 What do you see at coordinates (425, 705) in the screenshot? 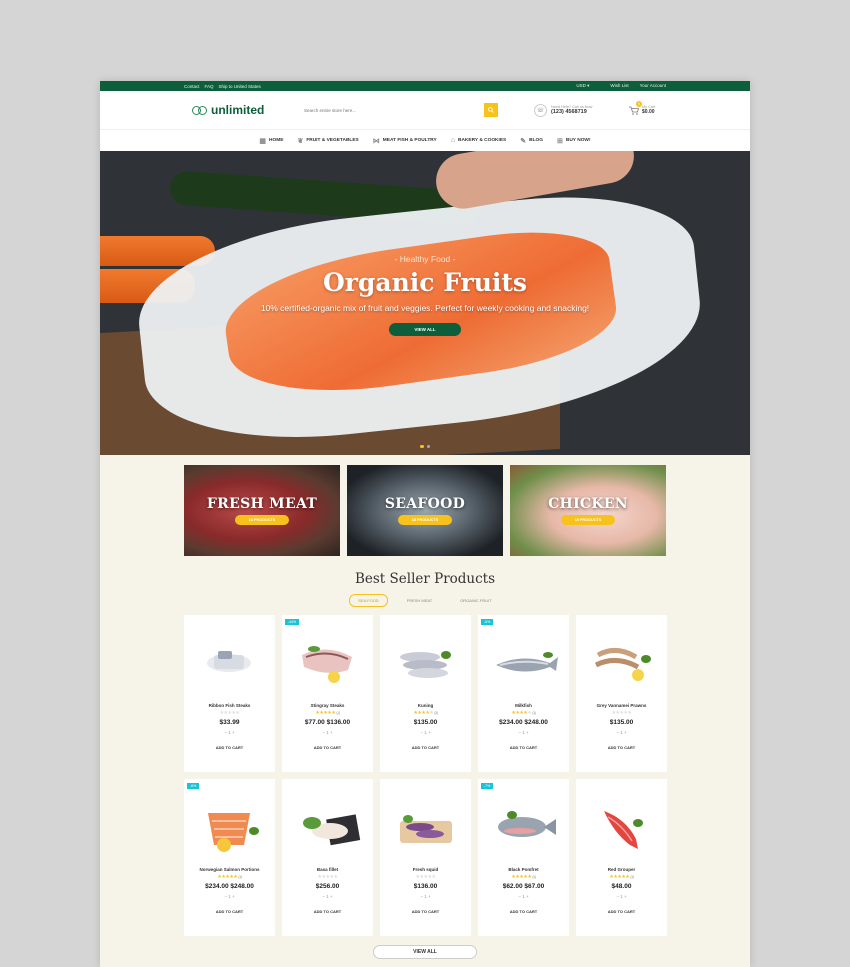
I see `product-name: Kuning` at bounding box center [425, 705].